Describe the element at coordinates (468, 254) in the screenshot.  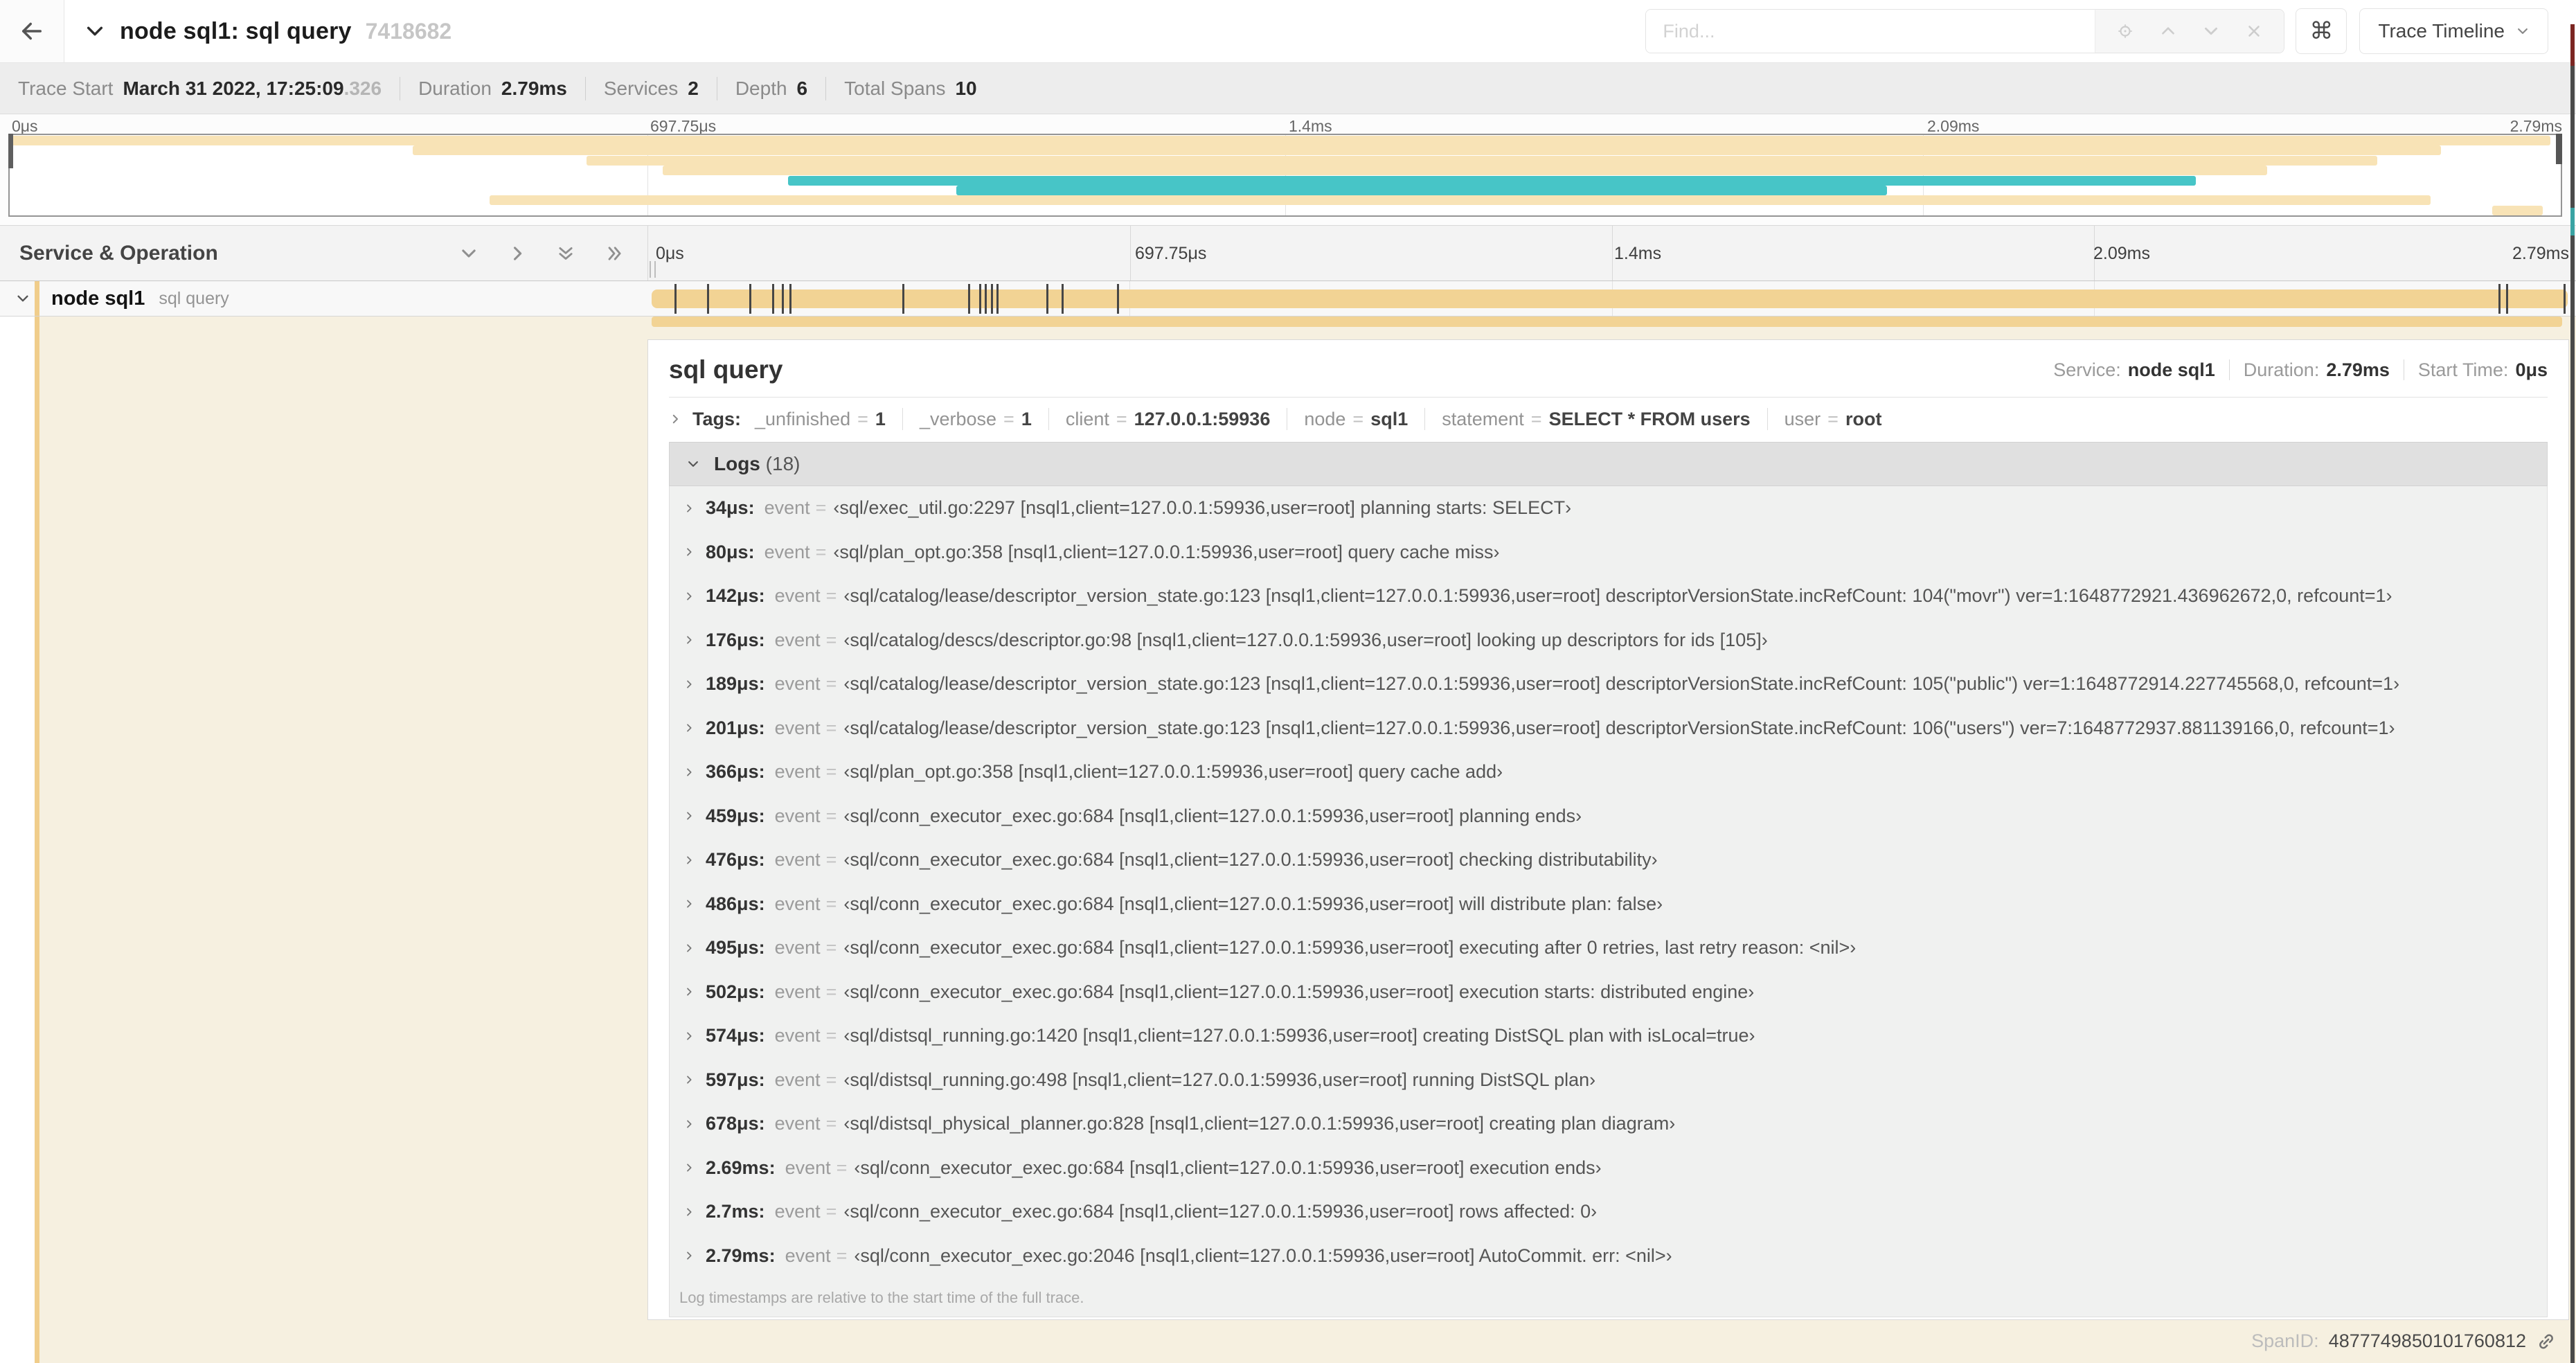
I see `collapse-one-icon` at that location.